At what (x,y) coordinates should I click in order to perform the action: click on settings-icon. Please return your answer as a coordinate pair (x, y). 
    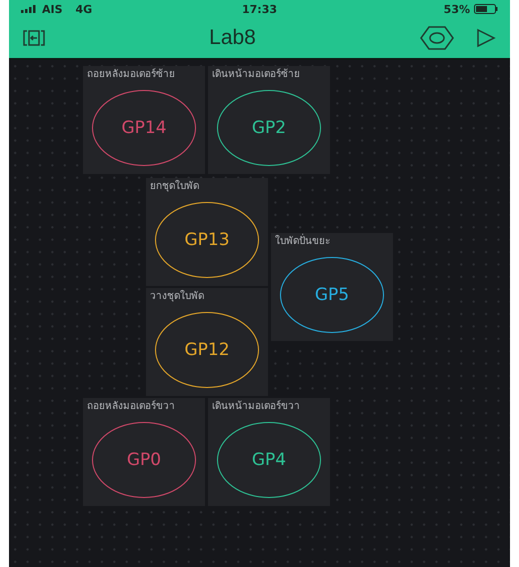
    Looking at the image, I should click on (437, 38).